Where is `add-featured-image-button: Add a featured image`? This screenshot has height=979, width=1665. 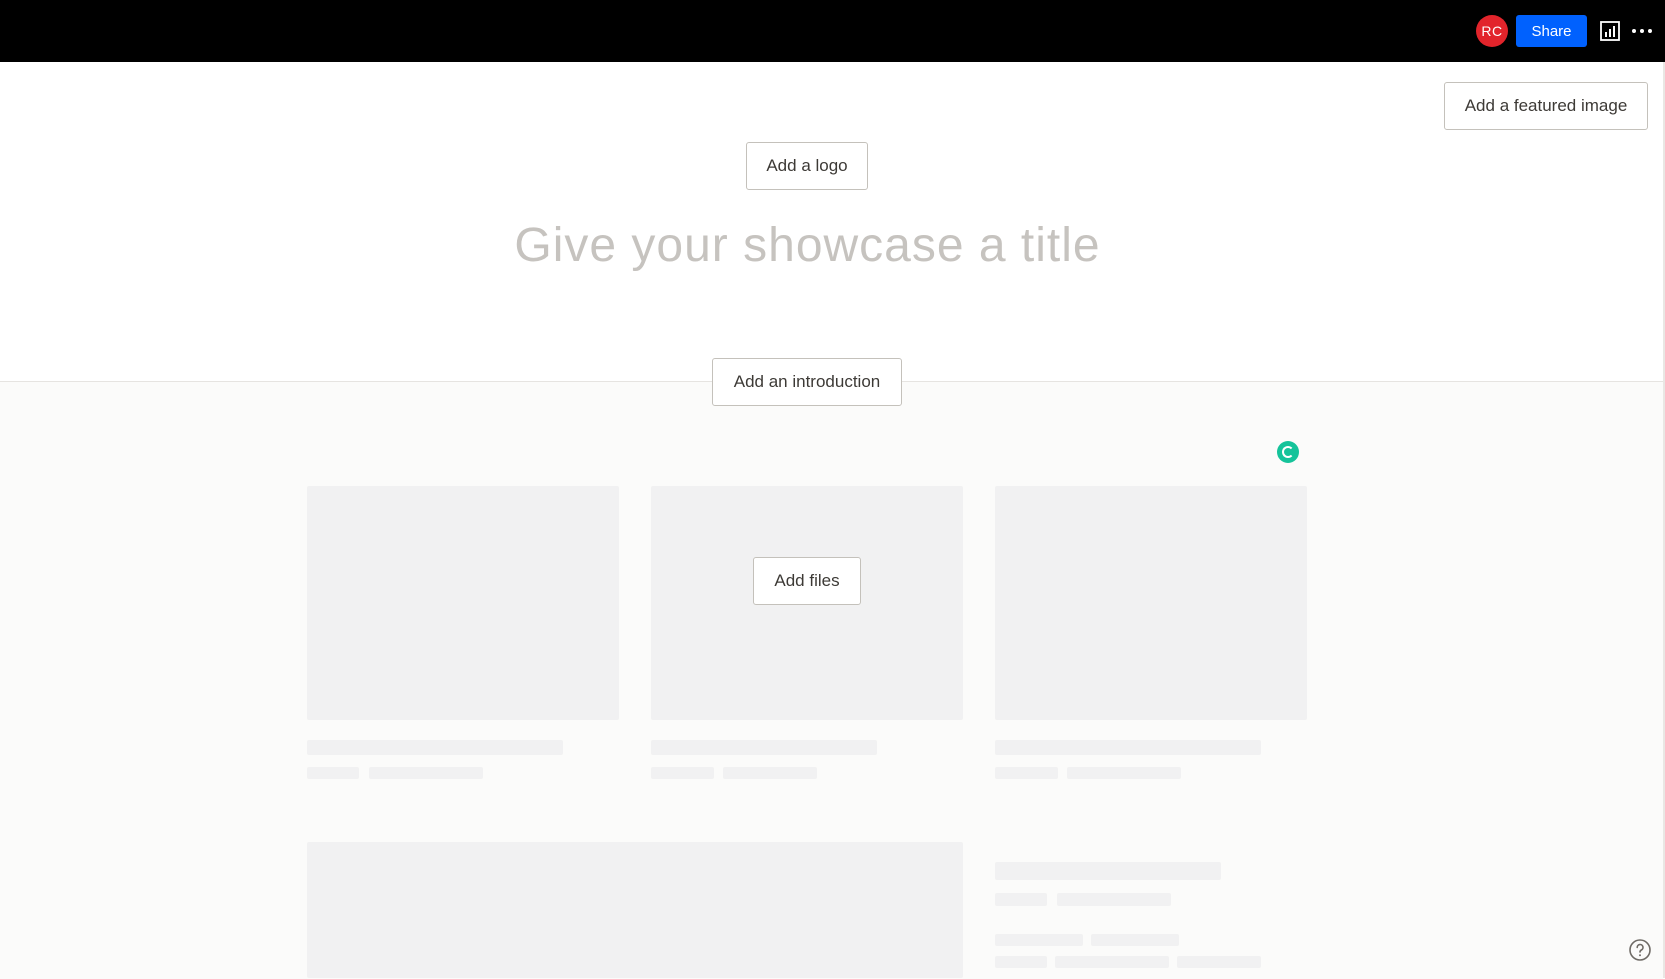
add-featured-image-button: Add a featured image is located at coordinates (1546, 106).